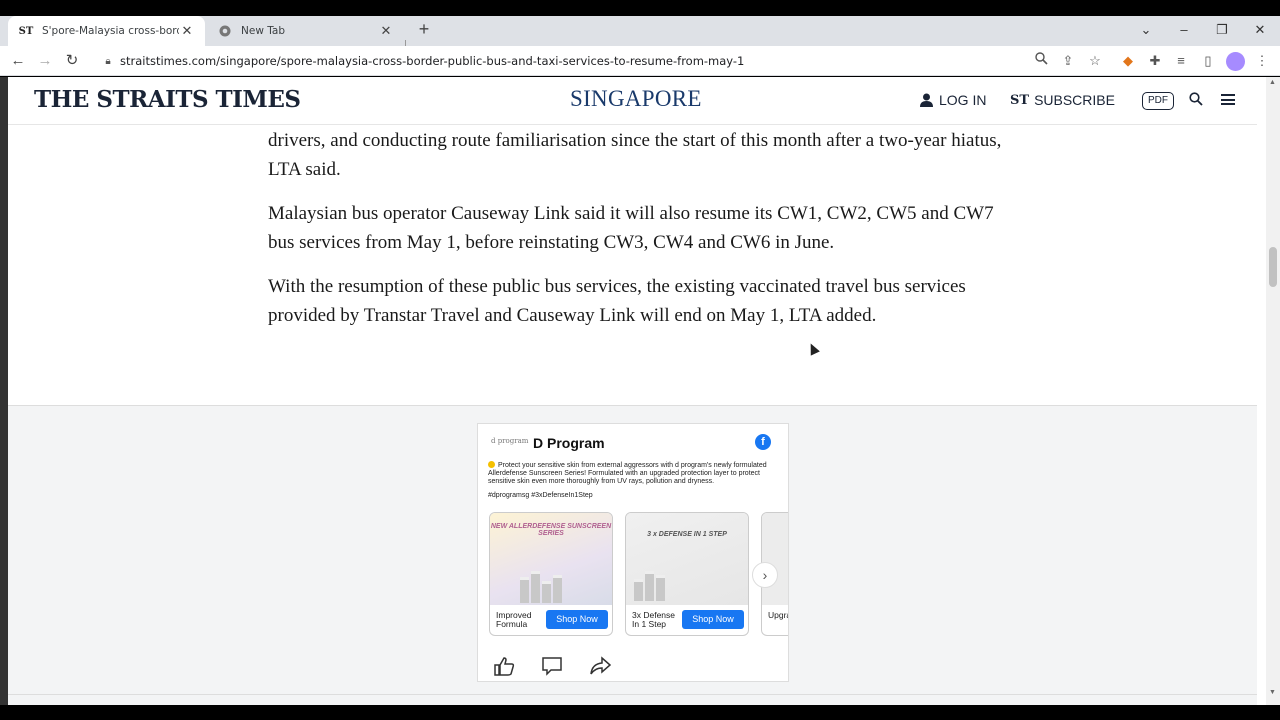  I want to click on restore-icon: ❐, so click(1222, 30).